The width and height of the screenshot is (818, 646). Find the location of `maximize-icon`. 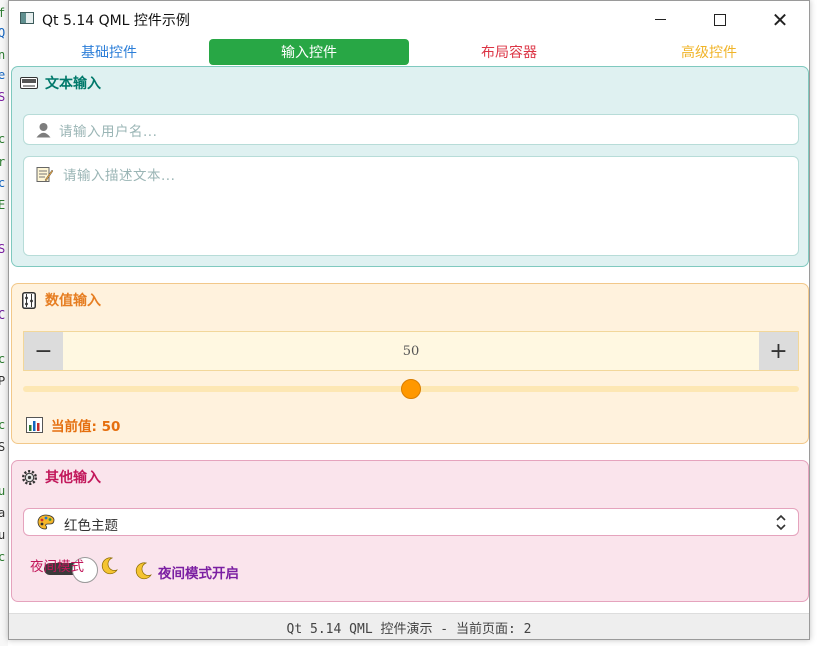

maximize-icon is located at coordinates (720, 19).